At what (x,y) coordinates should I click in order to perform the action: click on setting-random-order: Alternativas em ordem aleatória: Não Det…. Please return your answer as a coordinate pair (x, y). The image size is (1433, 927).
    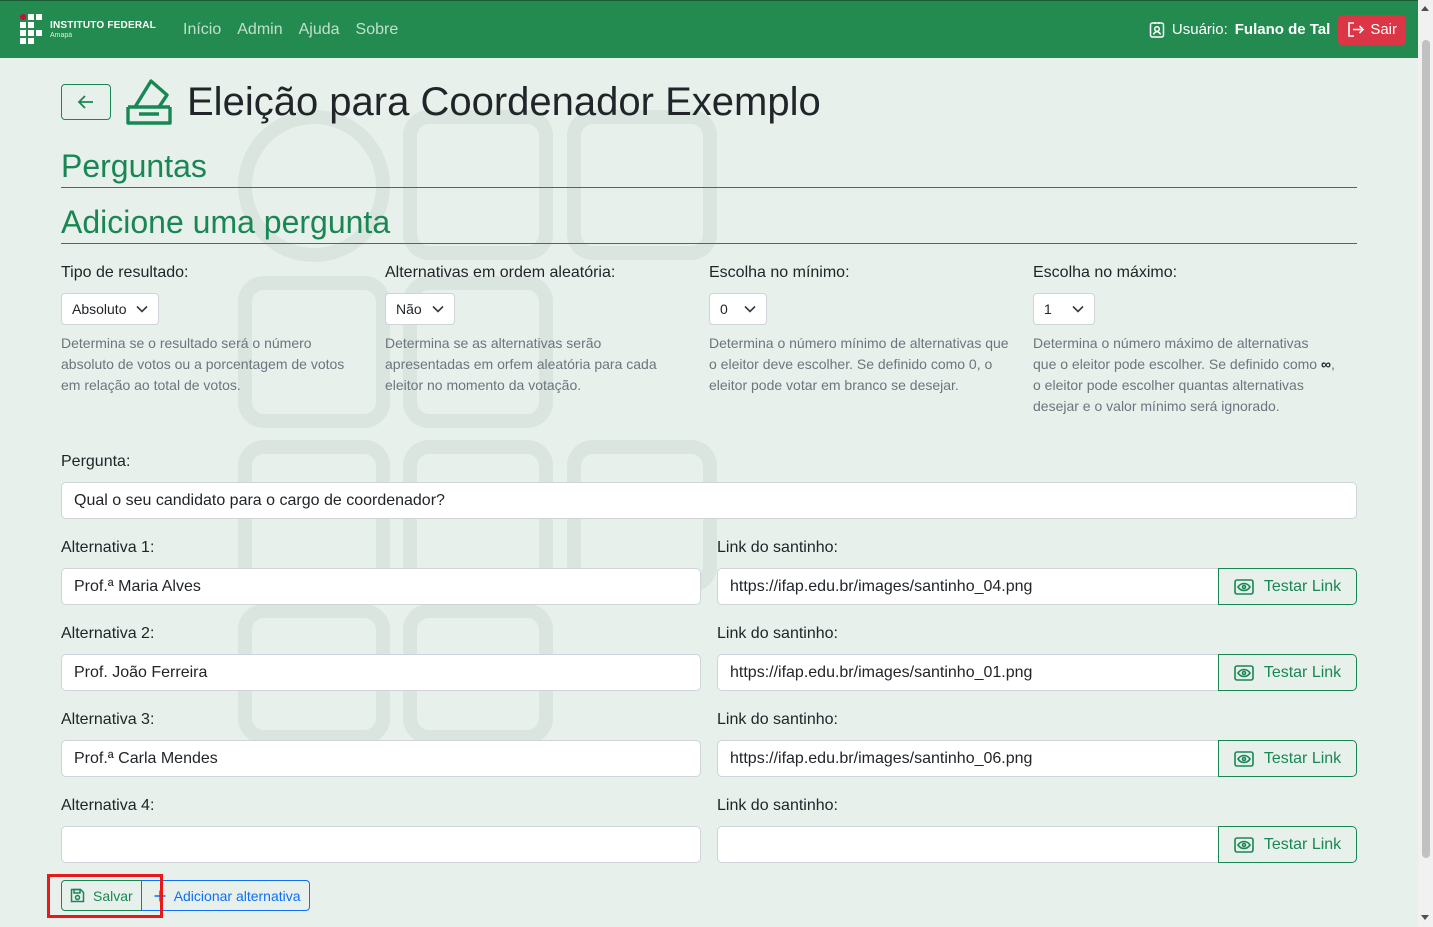
    Looking at the image, I should click on (547, 340).